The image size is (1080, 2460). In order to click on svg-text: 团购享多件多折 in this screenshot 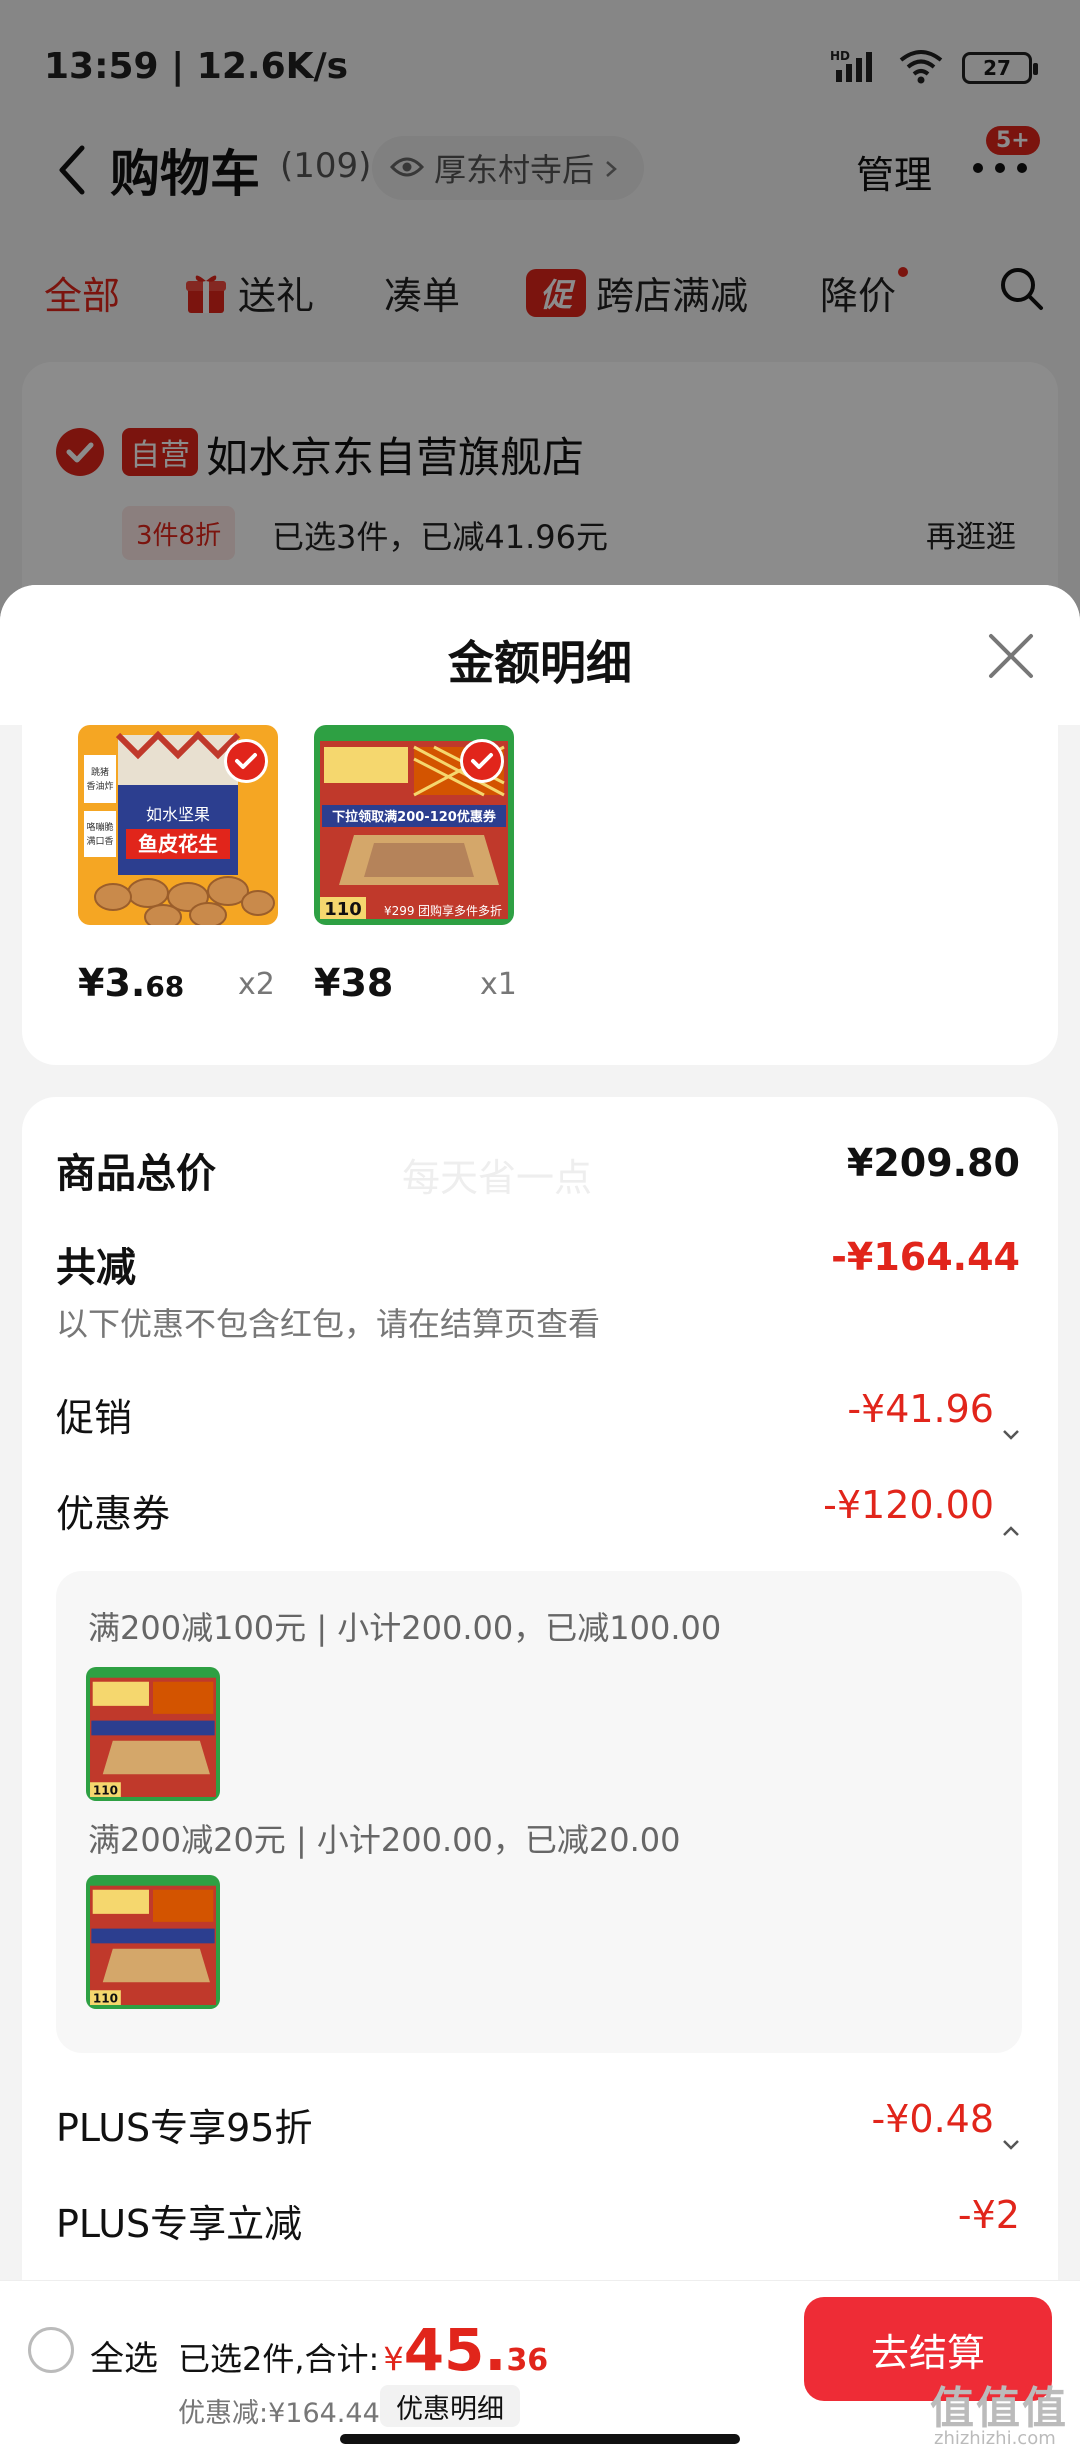, I will do `click(460, 910)`.